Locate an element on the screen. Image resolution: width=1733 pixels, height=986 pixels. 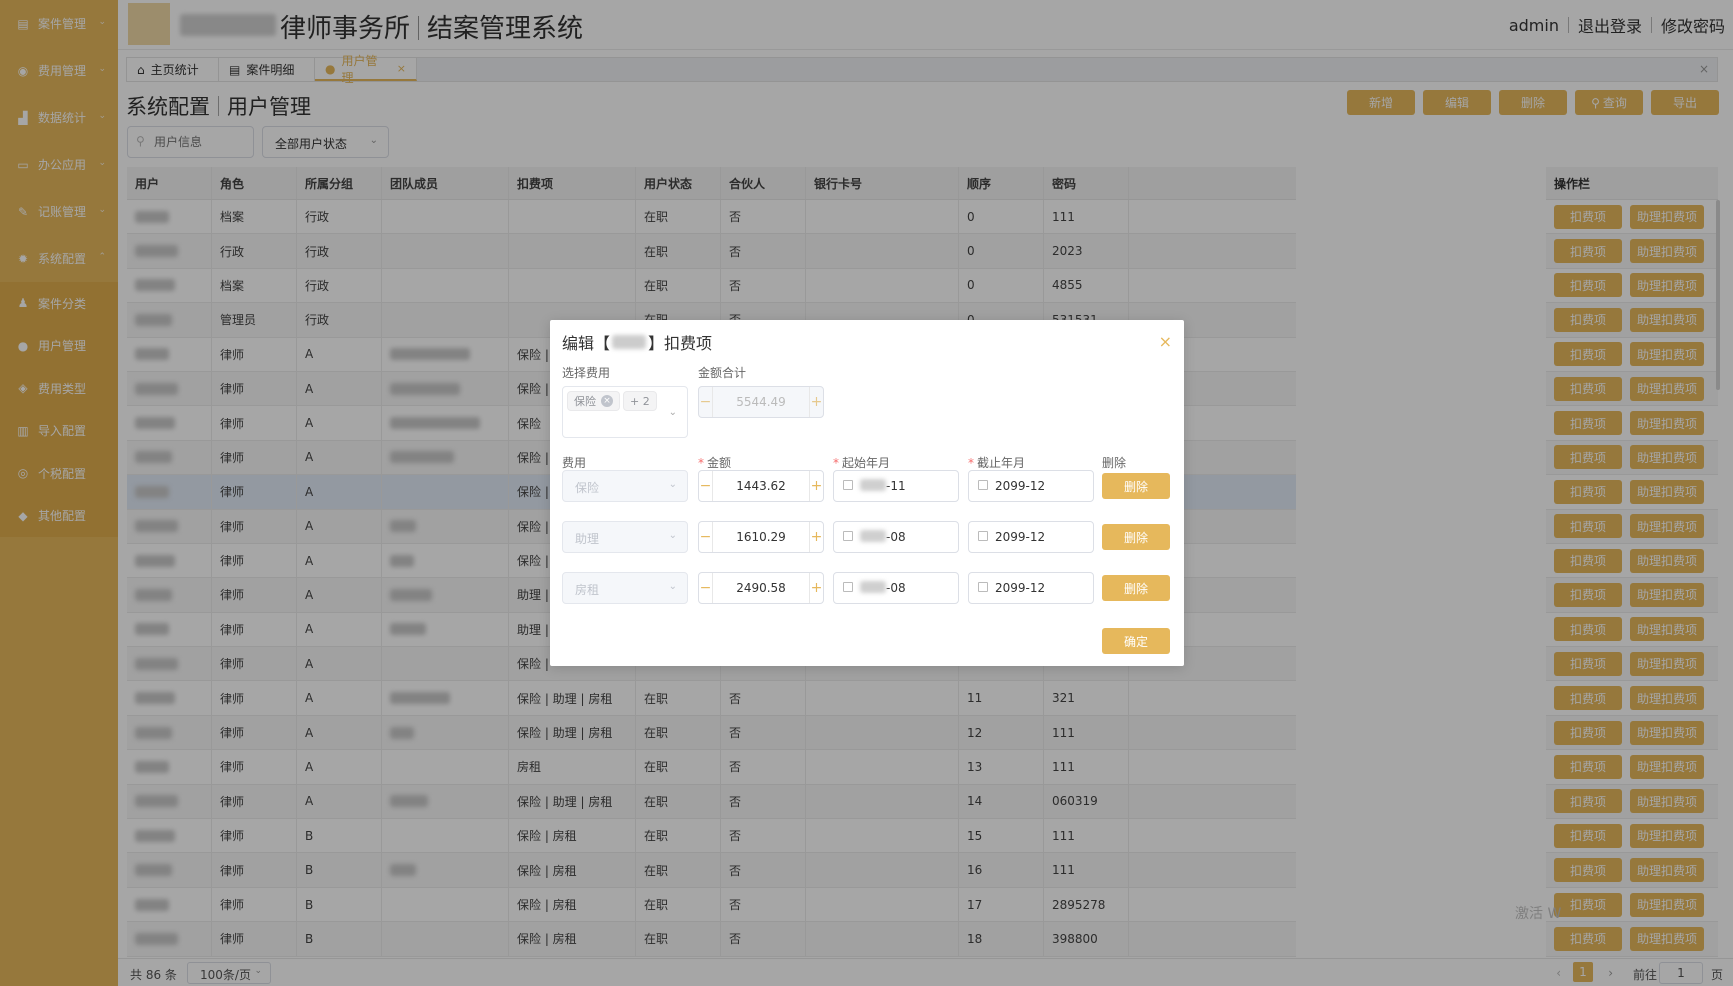
start-month-suffix: -11 is located at coordinates (896, 486).